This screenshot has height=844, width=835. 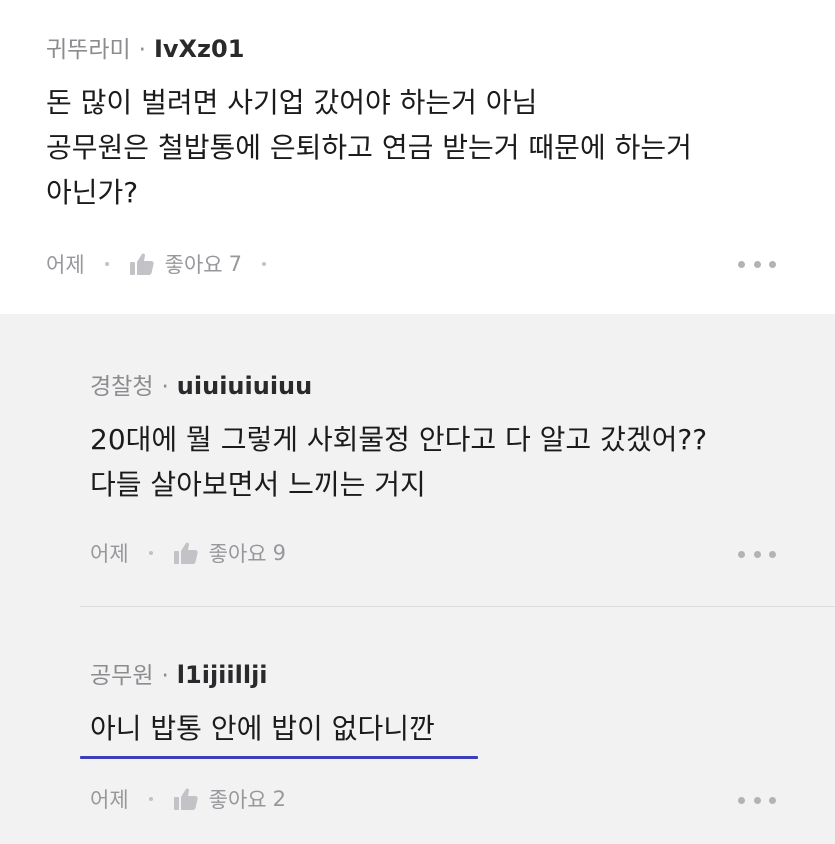 I want to click on comment-line: 공무원은 철밥통에 은퇴하고 연금 받는거 때문에 하는거, so click(x=369, y=147).